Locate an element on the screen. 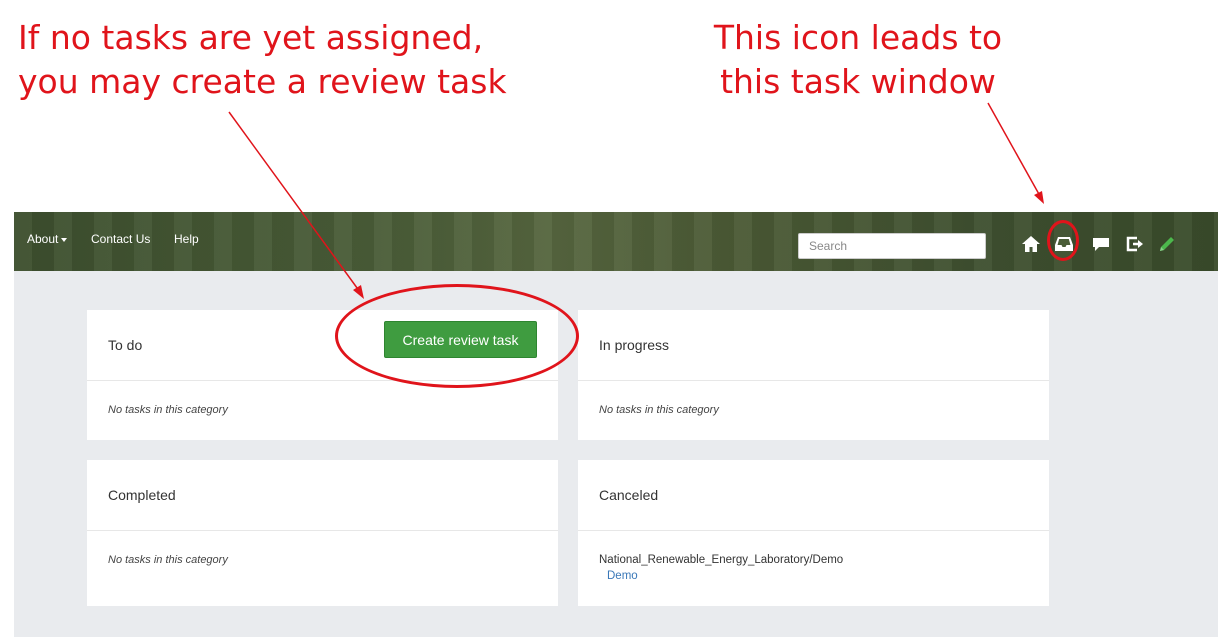 Image resolution: width=1218 pixels, height=637 pixels. annotation-line: this task window is located at coordinates (858, 81).